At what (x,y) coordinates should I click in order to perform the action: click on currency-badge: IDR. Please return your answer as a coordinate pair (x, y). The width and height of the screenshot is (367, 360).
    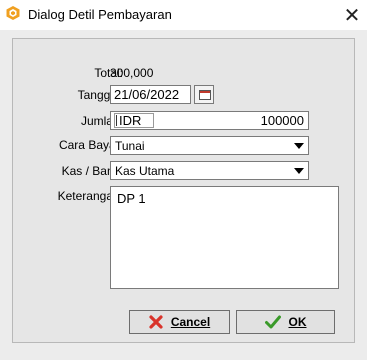
    Looking at the image, I should click on (134, 120).